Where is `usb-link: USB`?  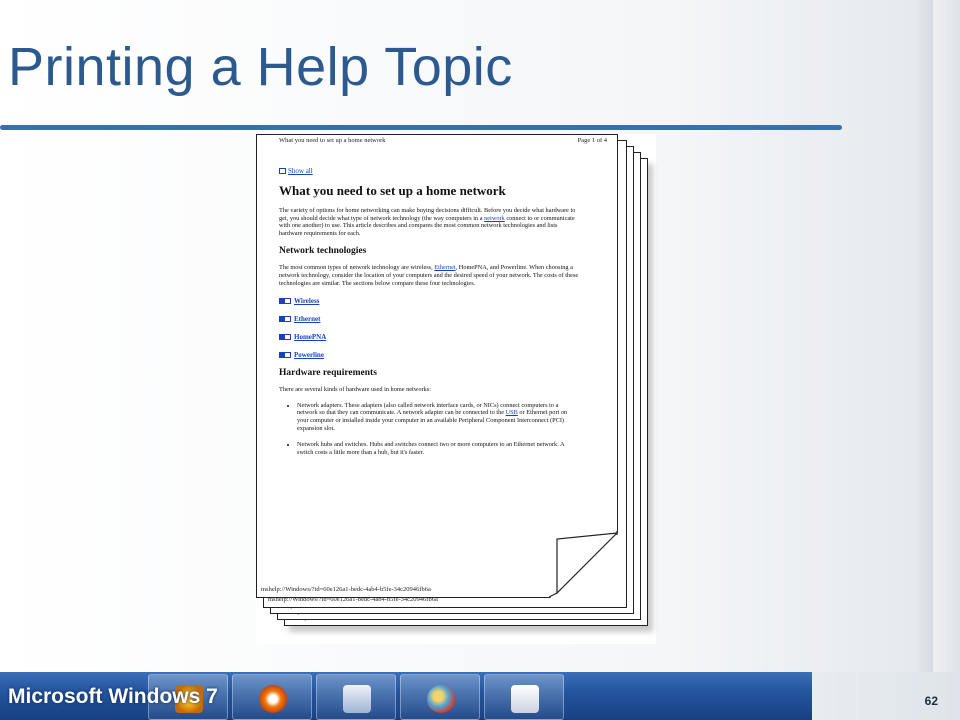 usb-link: USB is located at coordinates (511, 413).